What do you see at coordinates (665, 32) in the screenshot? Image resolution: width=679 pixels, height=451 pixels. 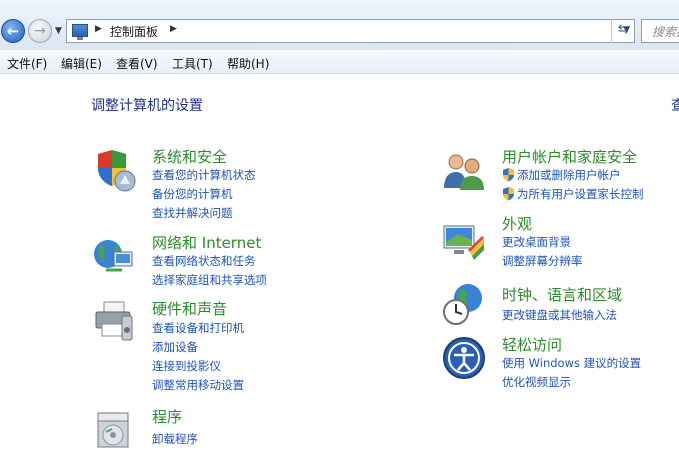 I see `search-placeholder: 搜索控` at bounding box center [665, 32].